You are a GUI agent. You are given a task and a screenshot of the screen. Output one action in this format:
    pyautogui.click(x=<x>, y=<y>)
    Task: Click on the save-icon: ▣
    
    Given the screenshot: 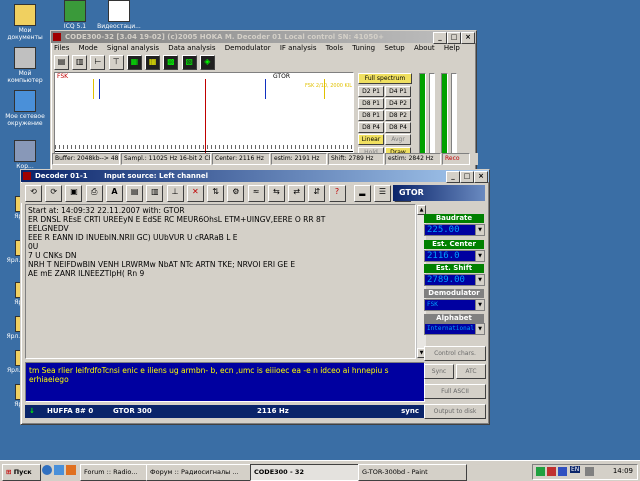 What is the action you would take?
    pyautogui.click(x=74, y=193)
    